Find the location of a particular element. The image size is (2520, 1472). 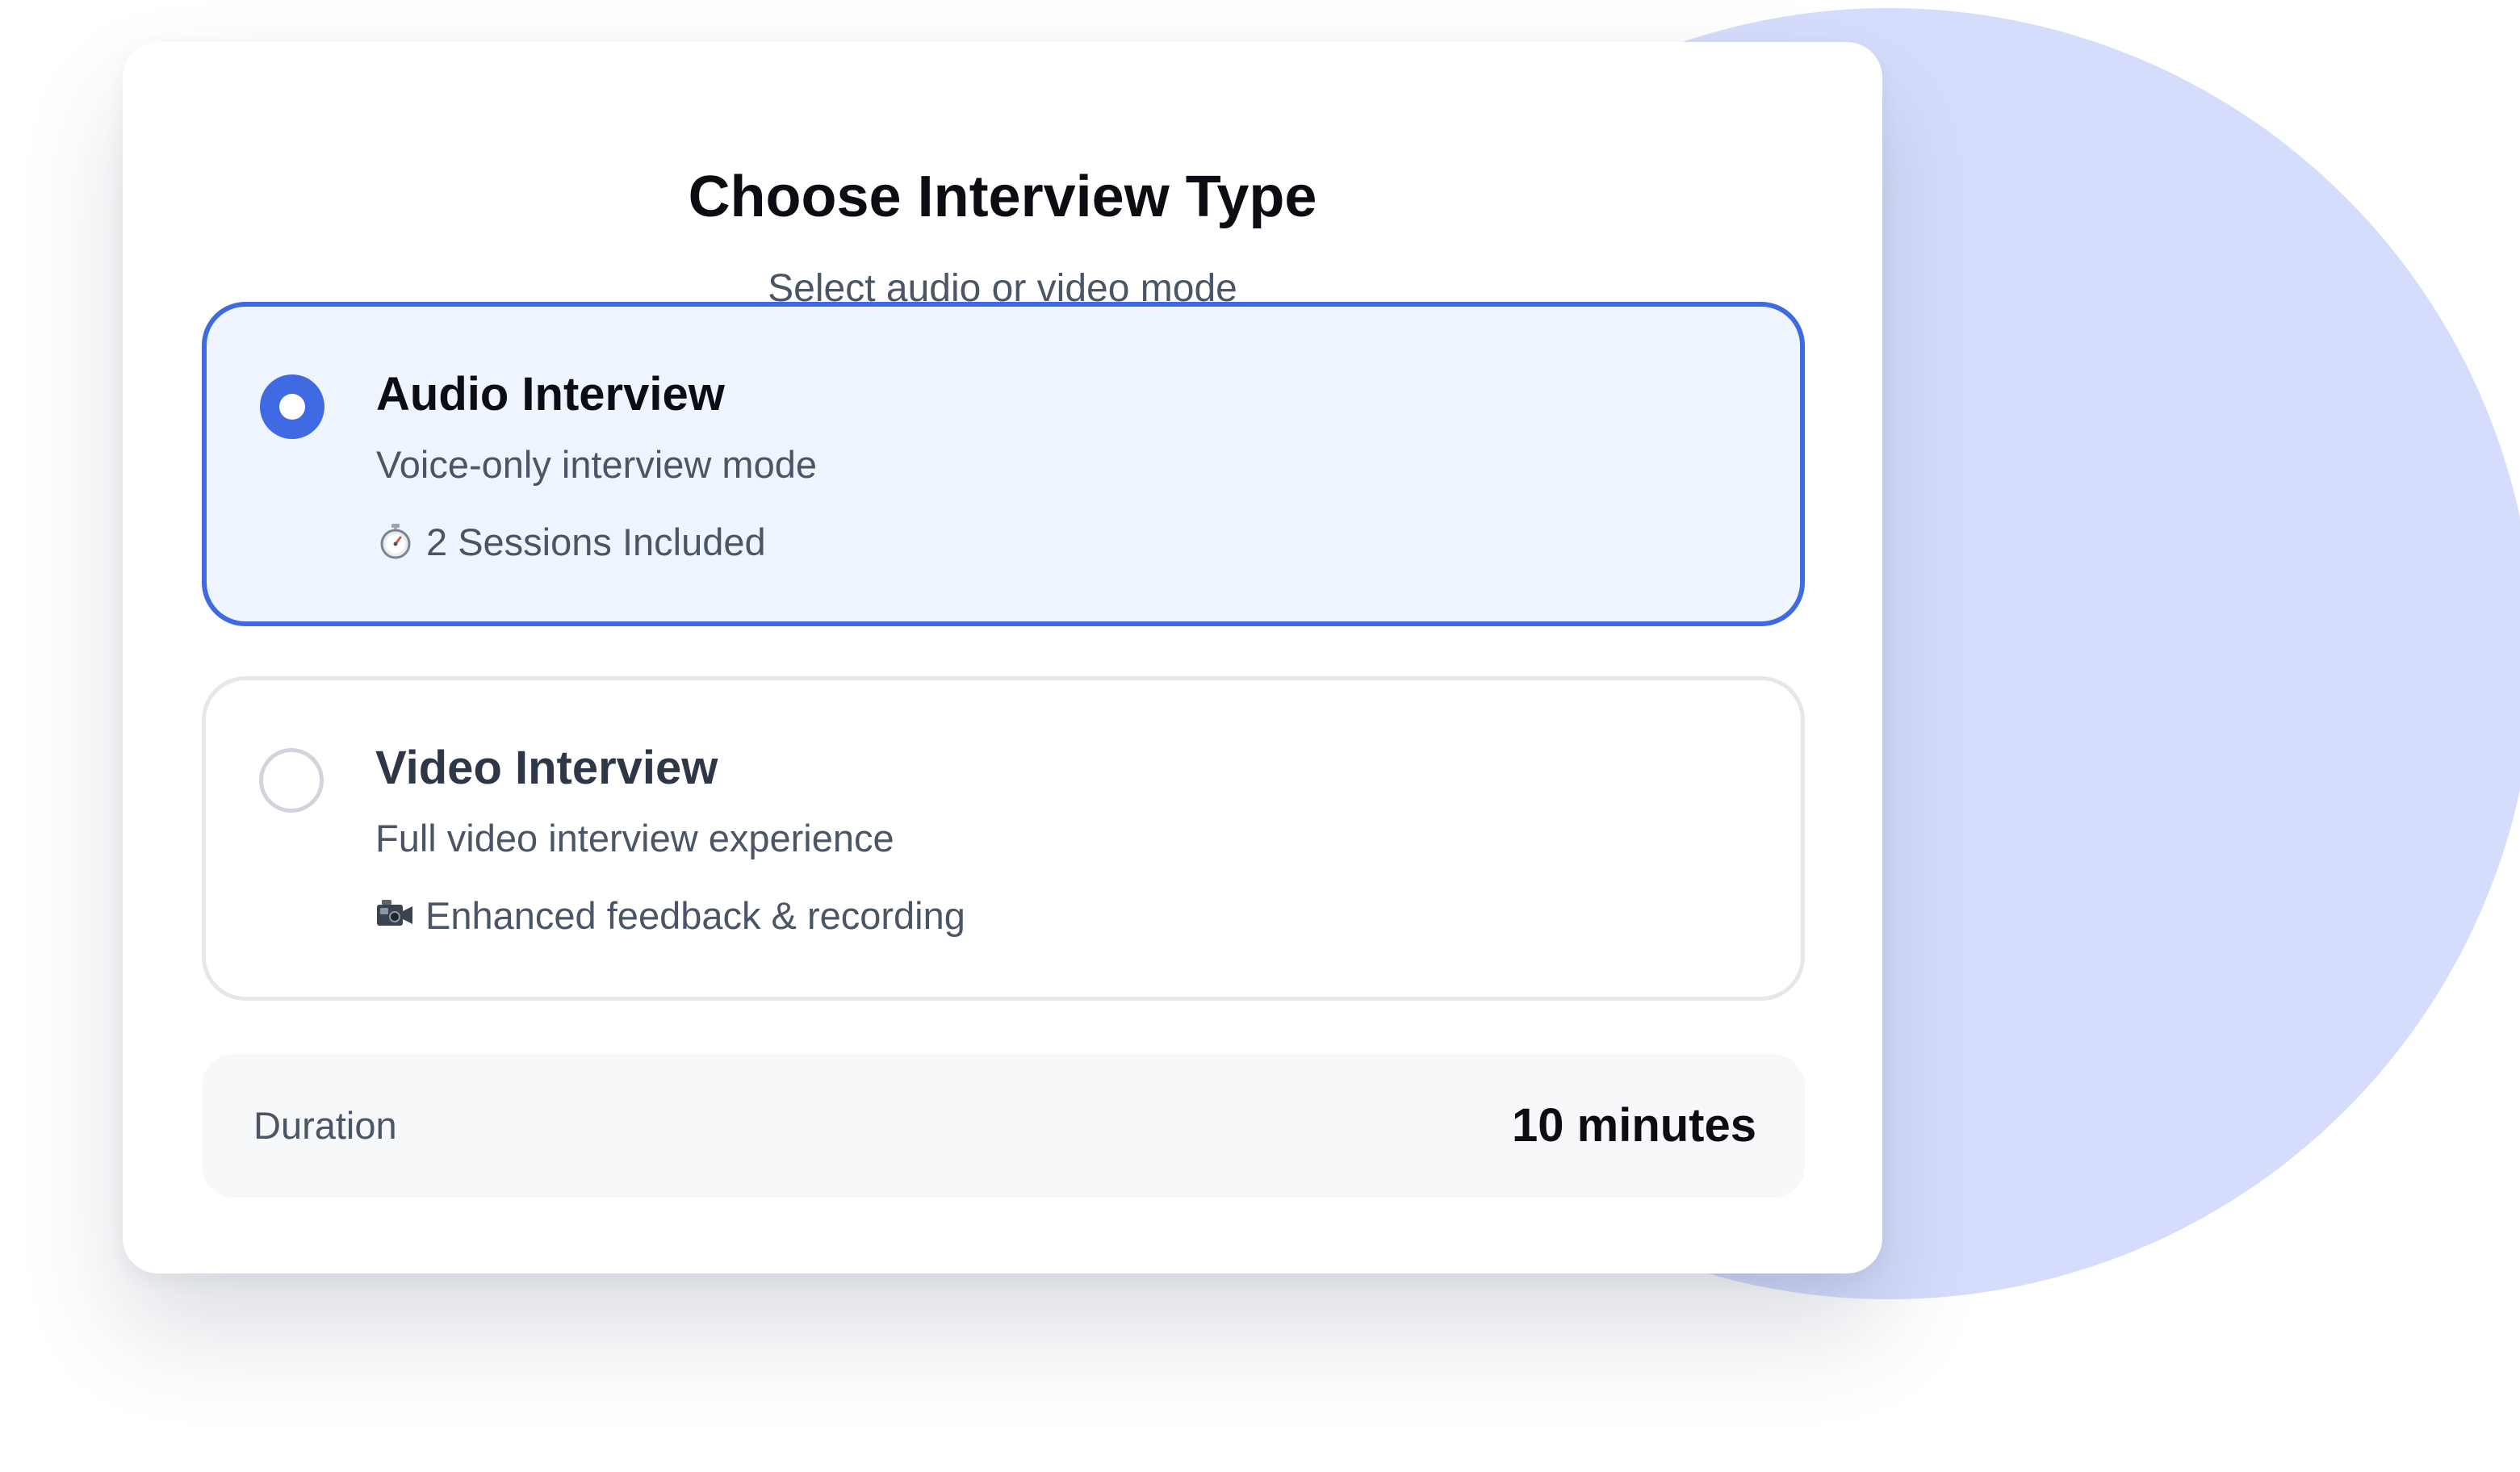

option-description: Voice-only interview mode is located at coordinates (596, 464).